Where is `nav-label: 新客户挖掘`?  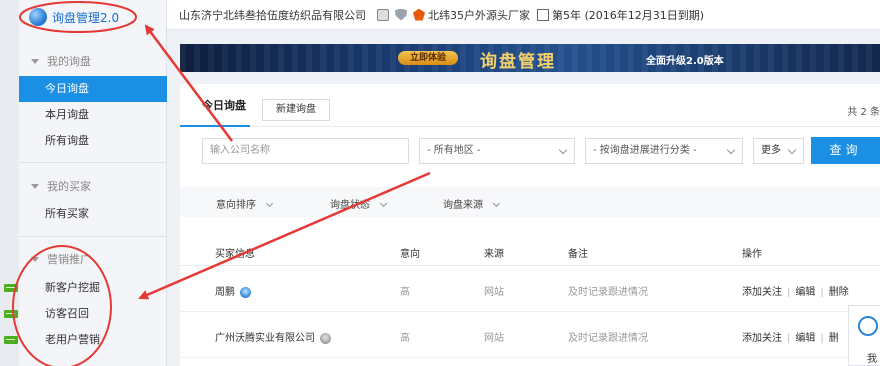 nav-label: 新客户挖掘 is located at coordinates (72, 287).